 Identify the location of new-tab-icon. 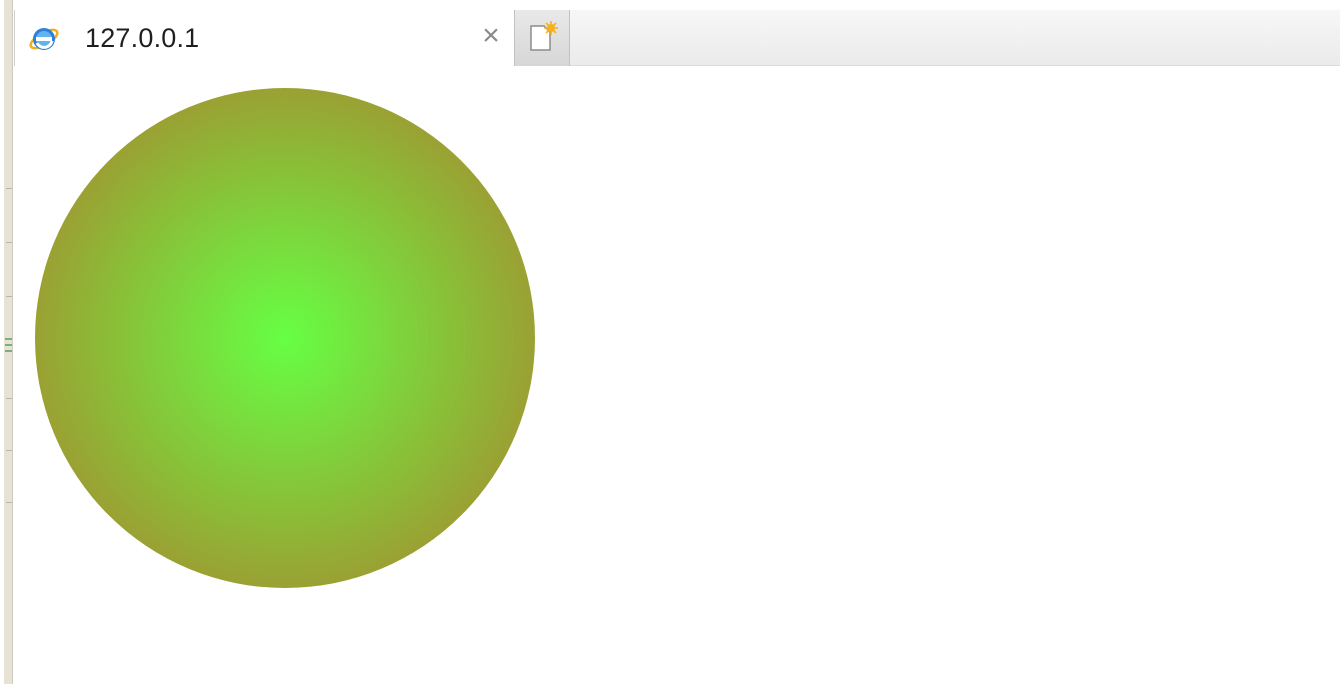
(544, 36).